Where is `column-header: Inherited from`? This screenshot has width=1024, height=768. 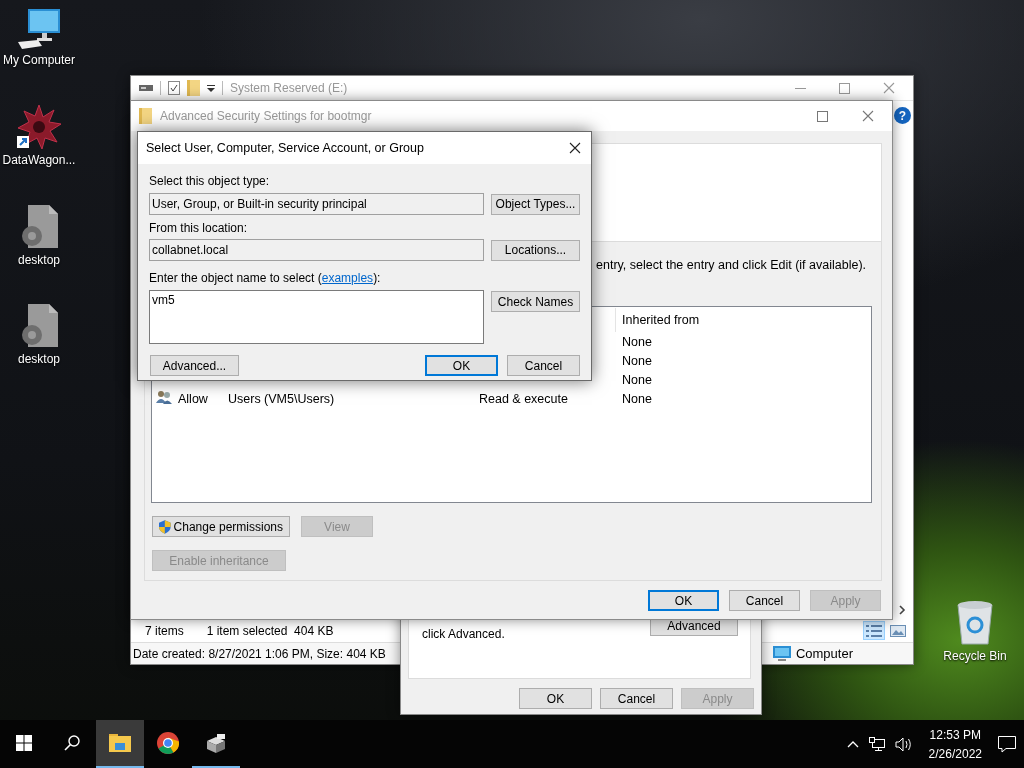
column-header: Inherited from is located at coordinates (743, 320).